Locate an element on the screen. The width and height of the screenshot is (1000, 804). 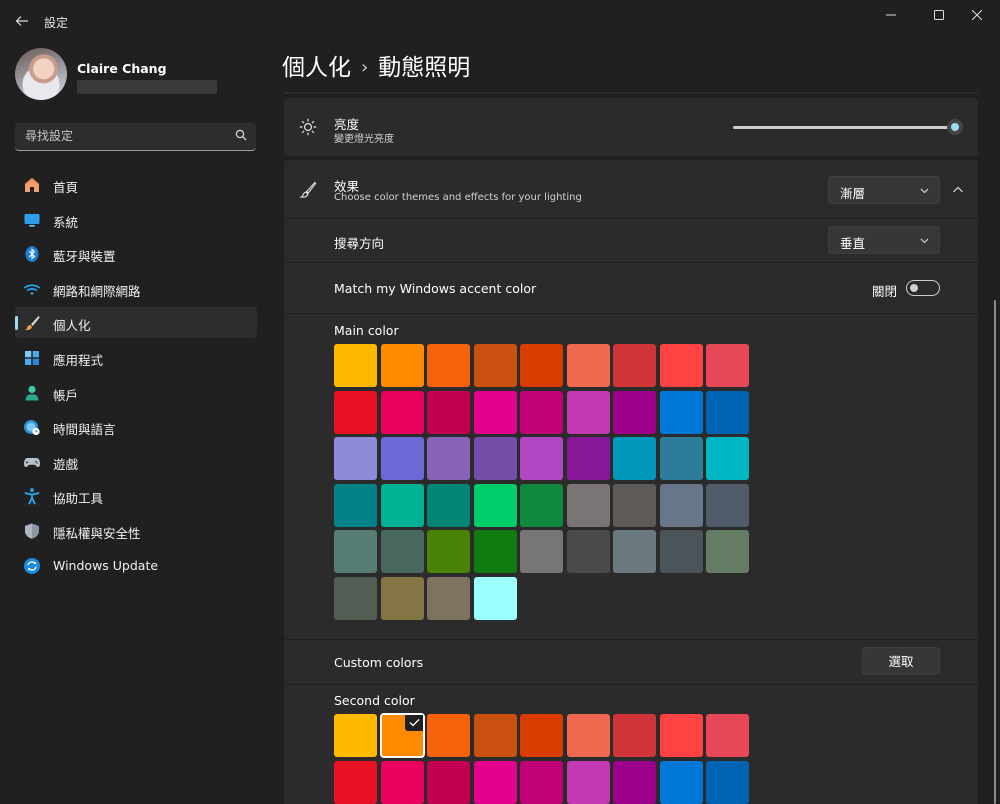
brightness-slider-track is located at coordinates (844, 127).